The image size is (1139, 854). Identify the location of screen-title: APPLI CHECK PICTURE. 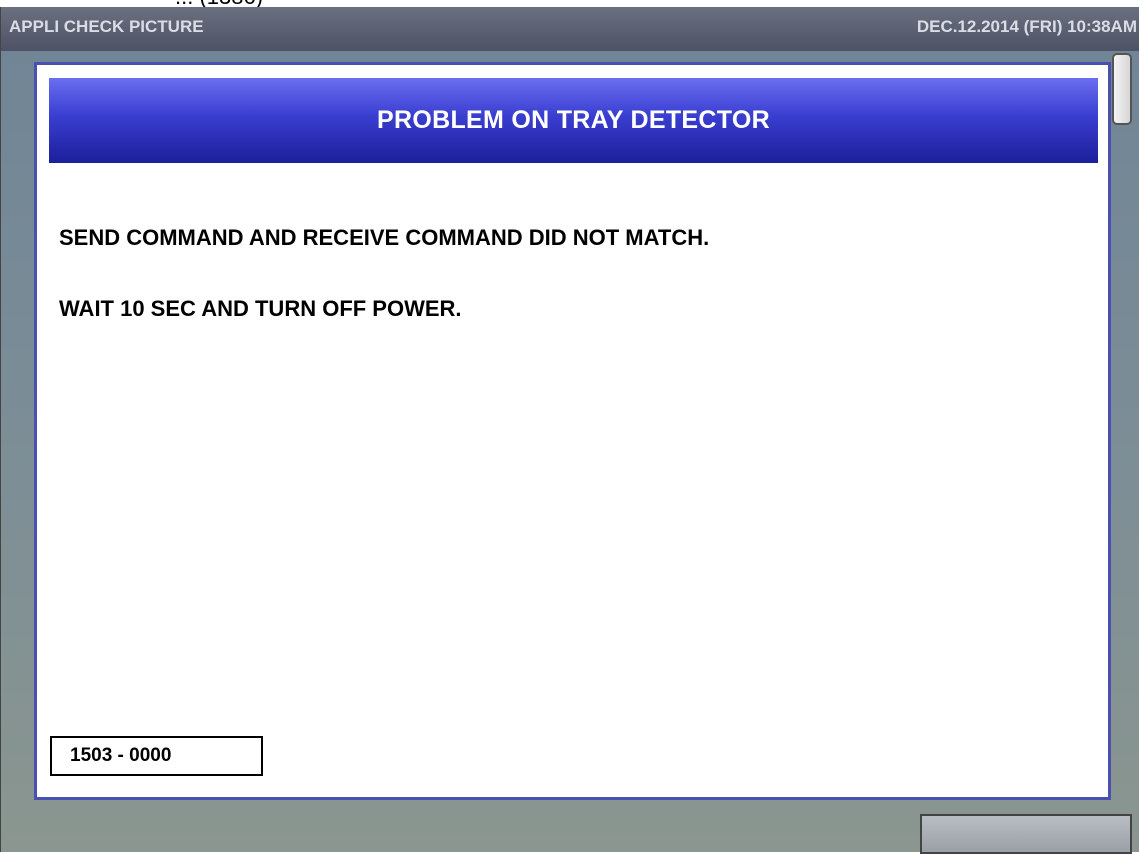
(106, 26).